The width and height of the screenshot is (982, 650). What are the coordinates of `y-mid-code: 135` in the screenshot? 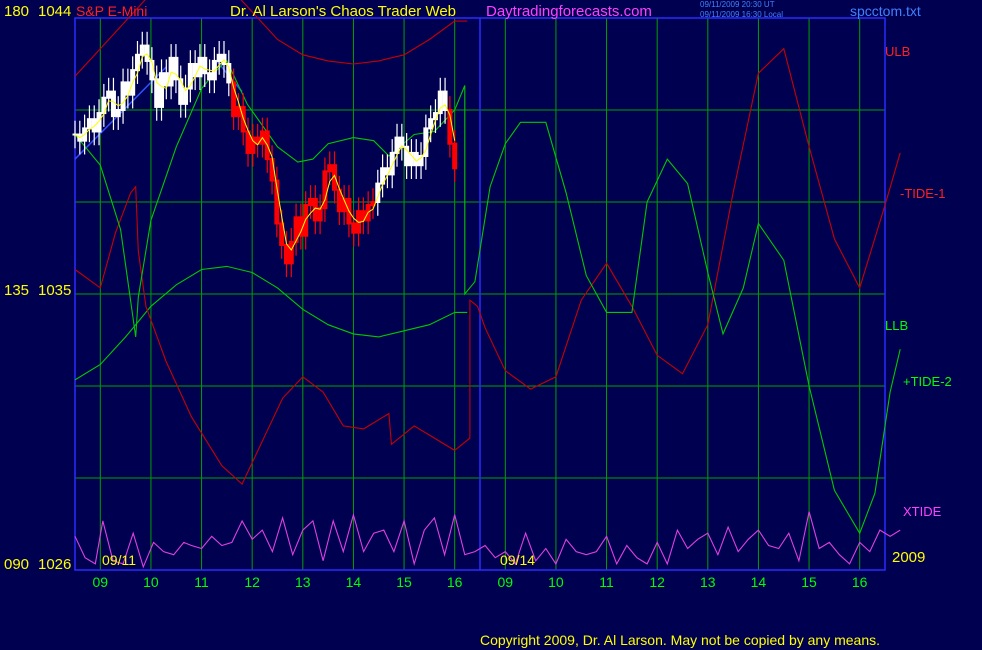 It's located at (17, 290).